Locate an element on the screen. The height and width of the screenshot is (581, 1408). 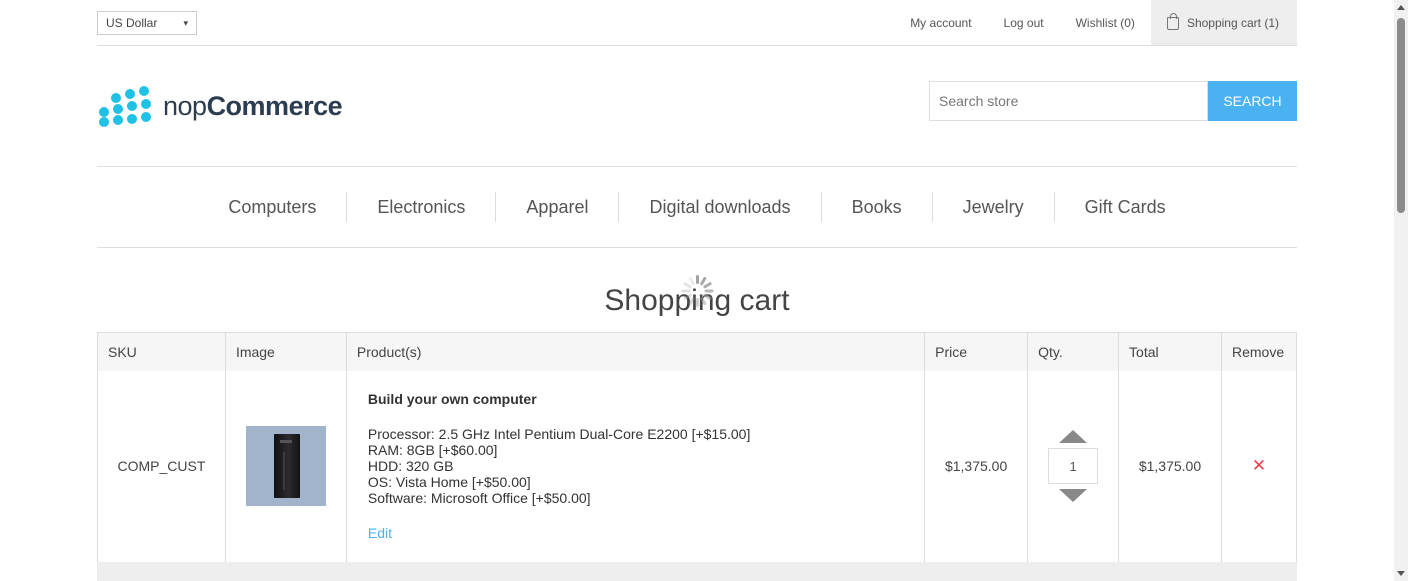
menu-item-gift-cards: Gift Cards is located at coordinates (1124, 207).